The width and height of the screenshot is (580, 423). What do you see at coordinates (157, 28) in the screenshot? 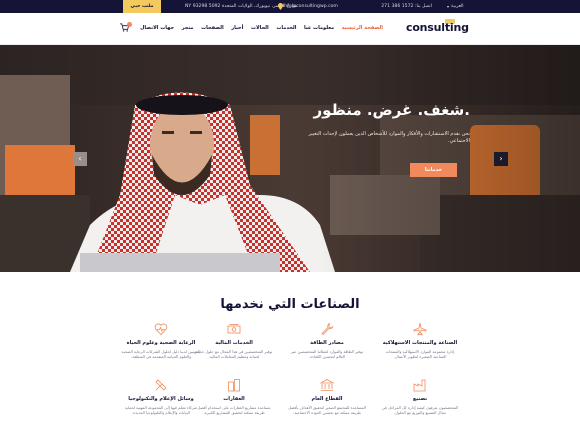
I see `nav-item-contacts: جهات الاتصال` at bounding box center [157, 28].